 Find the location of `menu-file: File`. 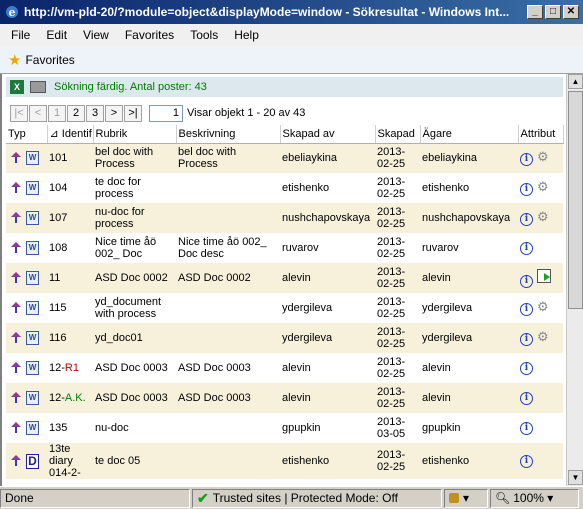

menu-file: File is located at coordinates (20, 35).